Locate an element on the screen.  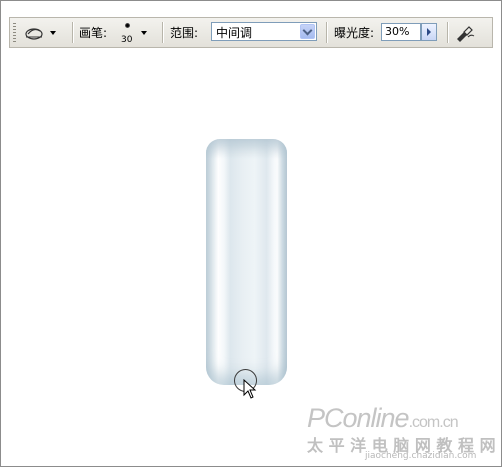
dodge-tool-icon is located at coordinates (34, 33).